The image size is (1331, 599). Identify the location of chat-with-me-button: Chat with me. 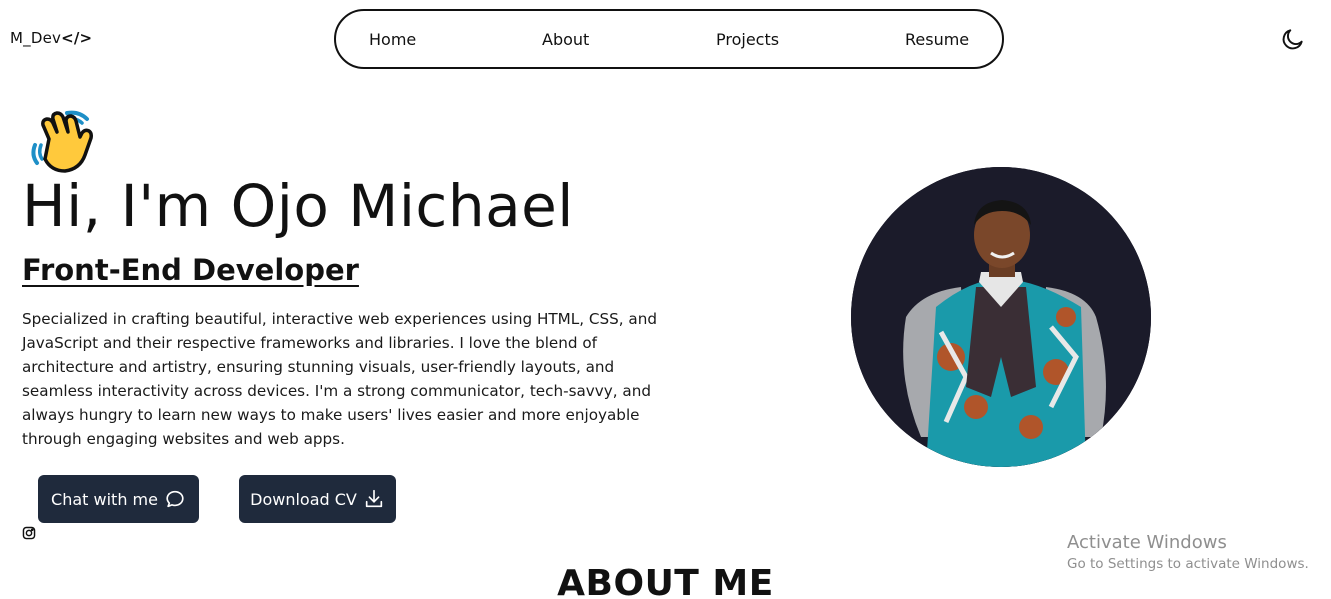
(118, 499).